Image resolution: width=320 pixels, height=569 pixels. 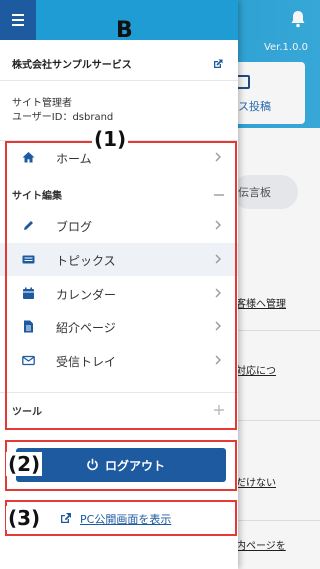 I want to click on annotation-label-3: (3), so click(x=24, y=518).